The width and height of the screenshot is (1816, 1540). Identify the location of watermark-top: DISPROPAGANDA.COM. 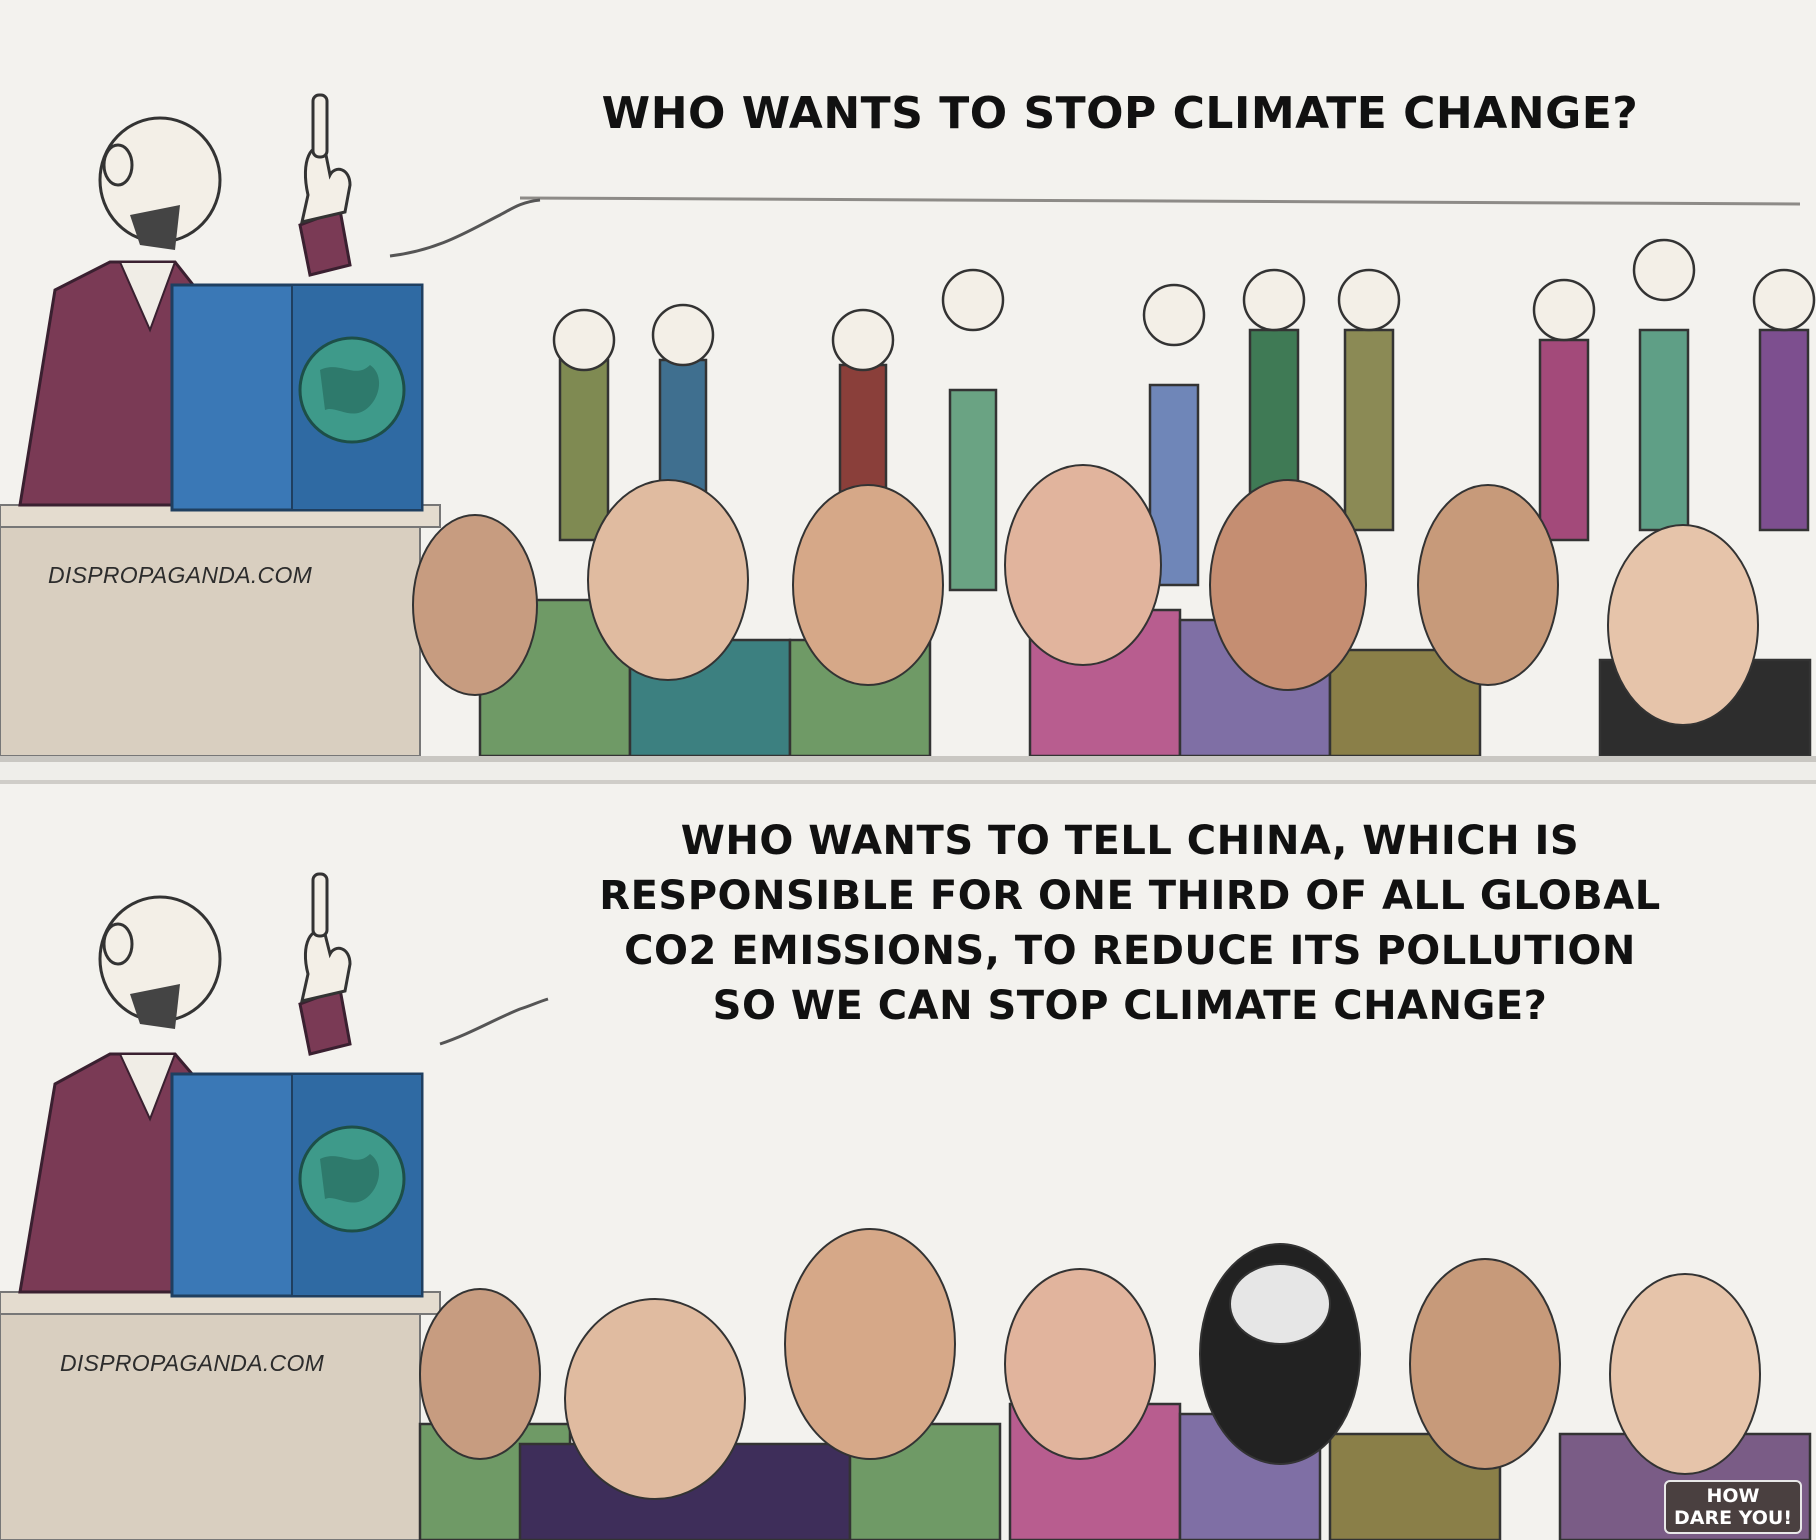
(180, 575).